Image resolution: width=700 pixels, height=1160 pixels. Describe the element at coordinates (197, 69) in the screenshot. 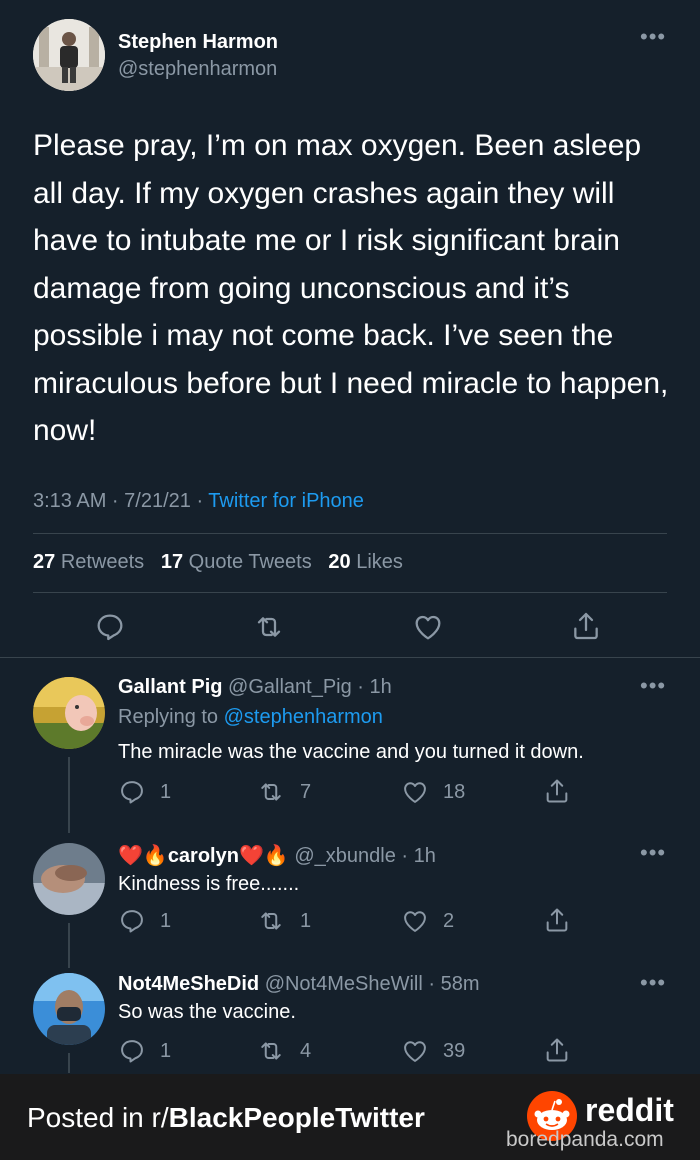

I see `author-handle: @stephenharmon` at that location.